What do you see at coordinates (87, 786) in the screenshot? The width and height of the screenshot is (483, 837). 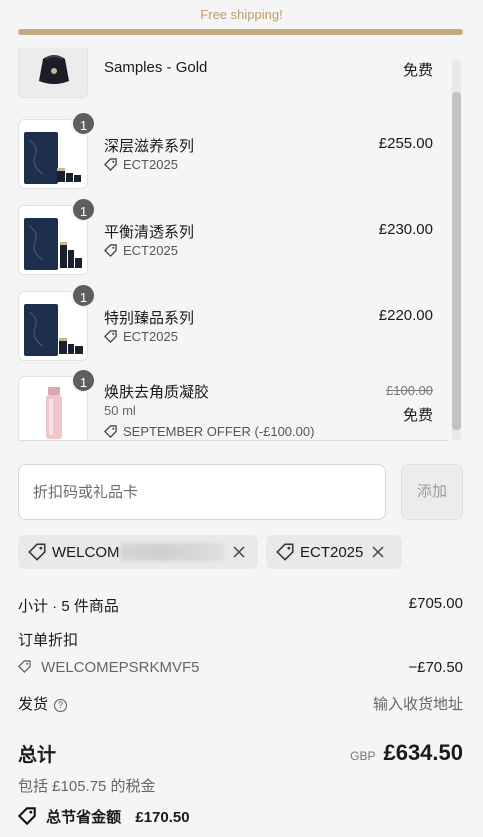 I see `tax-note: 包括 £105.75 的税金` at bounding box center [87, 786].